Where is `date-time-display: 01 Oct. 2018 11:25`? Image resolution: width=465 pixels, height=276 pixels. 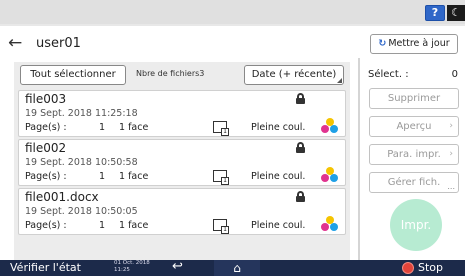
date-time-display: 01 Oct. 2018 11:25 is located at coordinates (132, 267).